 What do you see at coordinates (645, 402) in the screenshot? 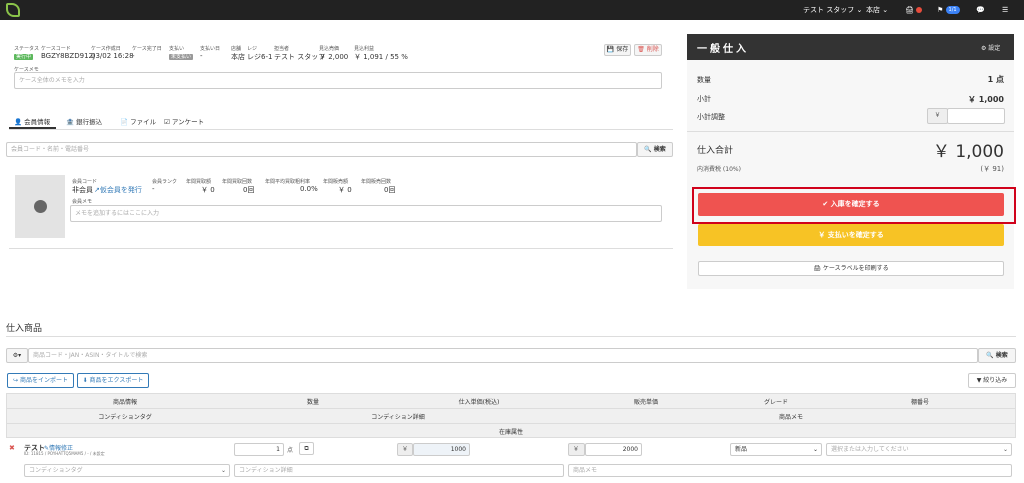
I see `col-price: 販売単価` at bounding box center [645, 402].